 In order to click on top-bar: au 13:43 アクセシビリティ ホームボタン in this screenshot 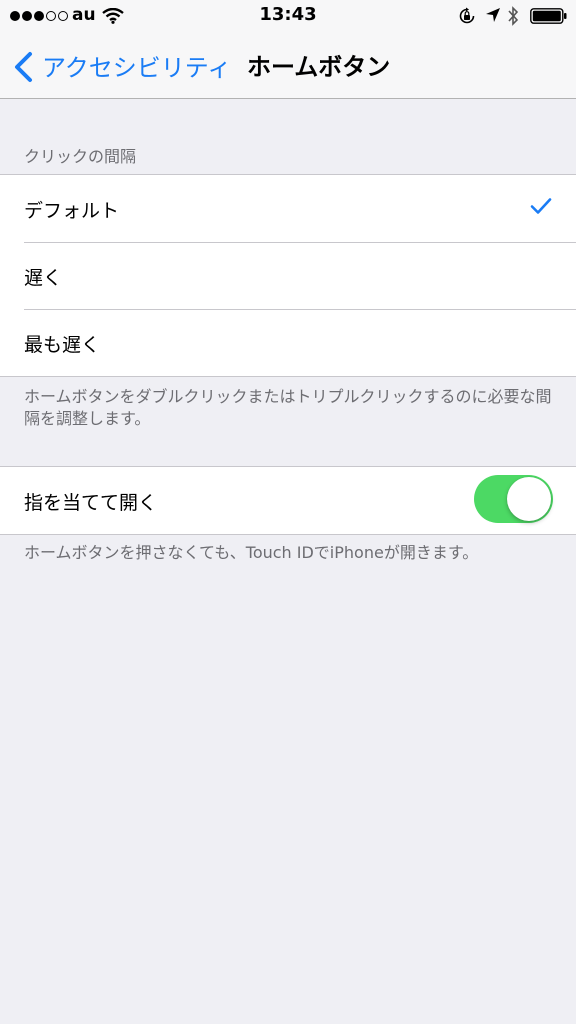, I will do `click(288, 49)`.